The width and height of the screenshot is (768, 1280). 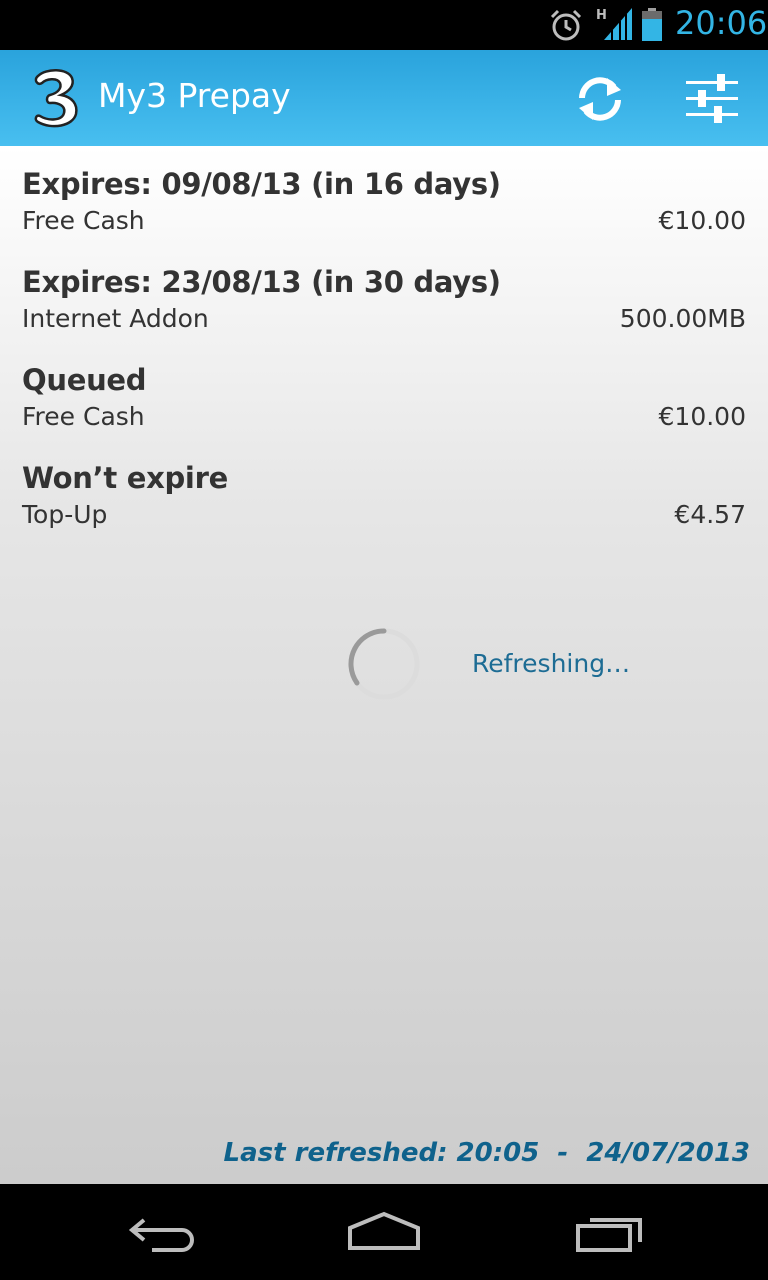 I want to click on loading-spinner-icon, so click(x=384, y=664).